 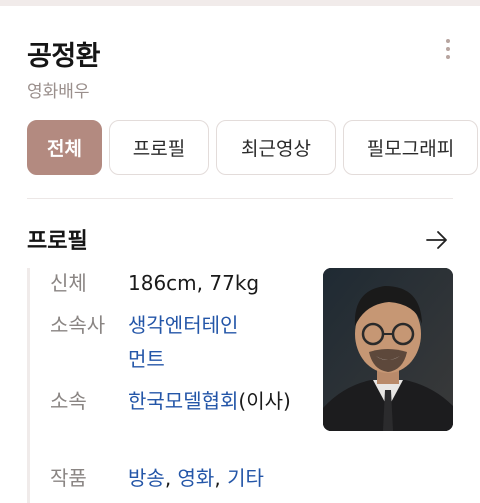 I want to click on info-key-agency: 소속사, so click(x=78, y=325).